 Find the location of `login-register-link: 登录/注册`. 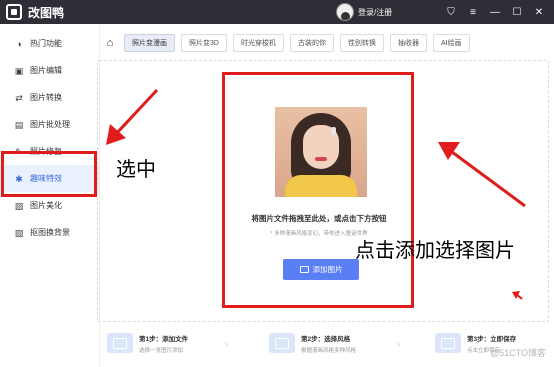

login-register-link: 登录/注册 is located at coordinates (375, 12).